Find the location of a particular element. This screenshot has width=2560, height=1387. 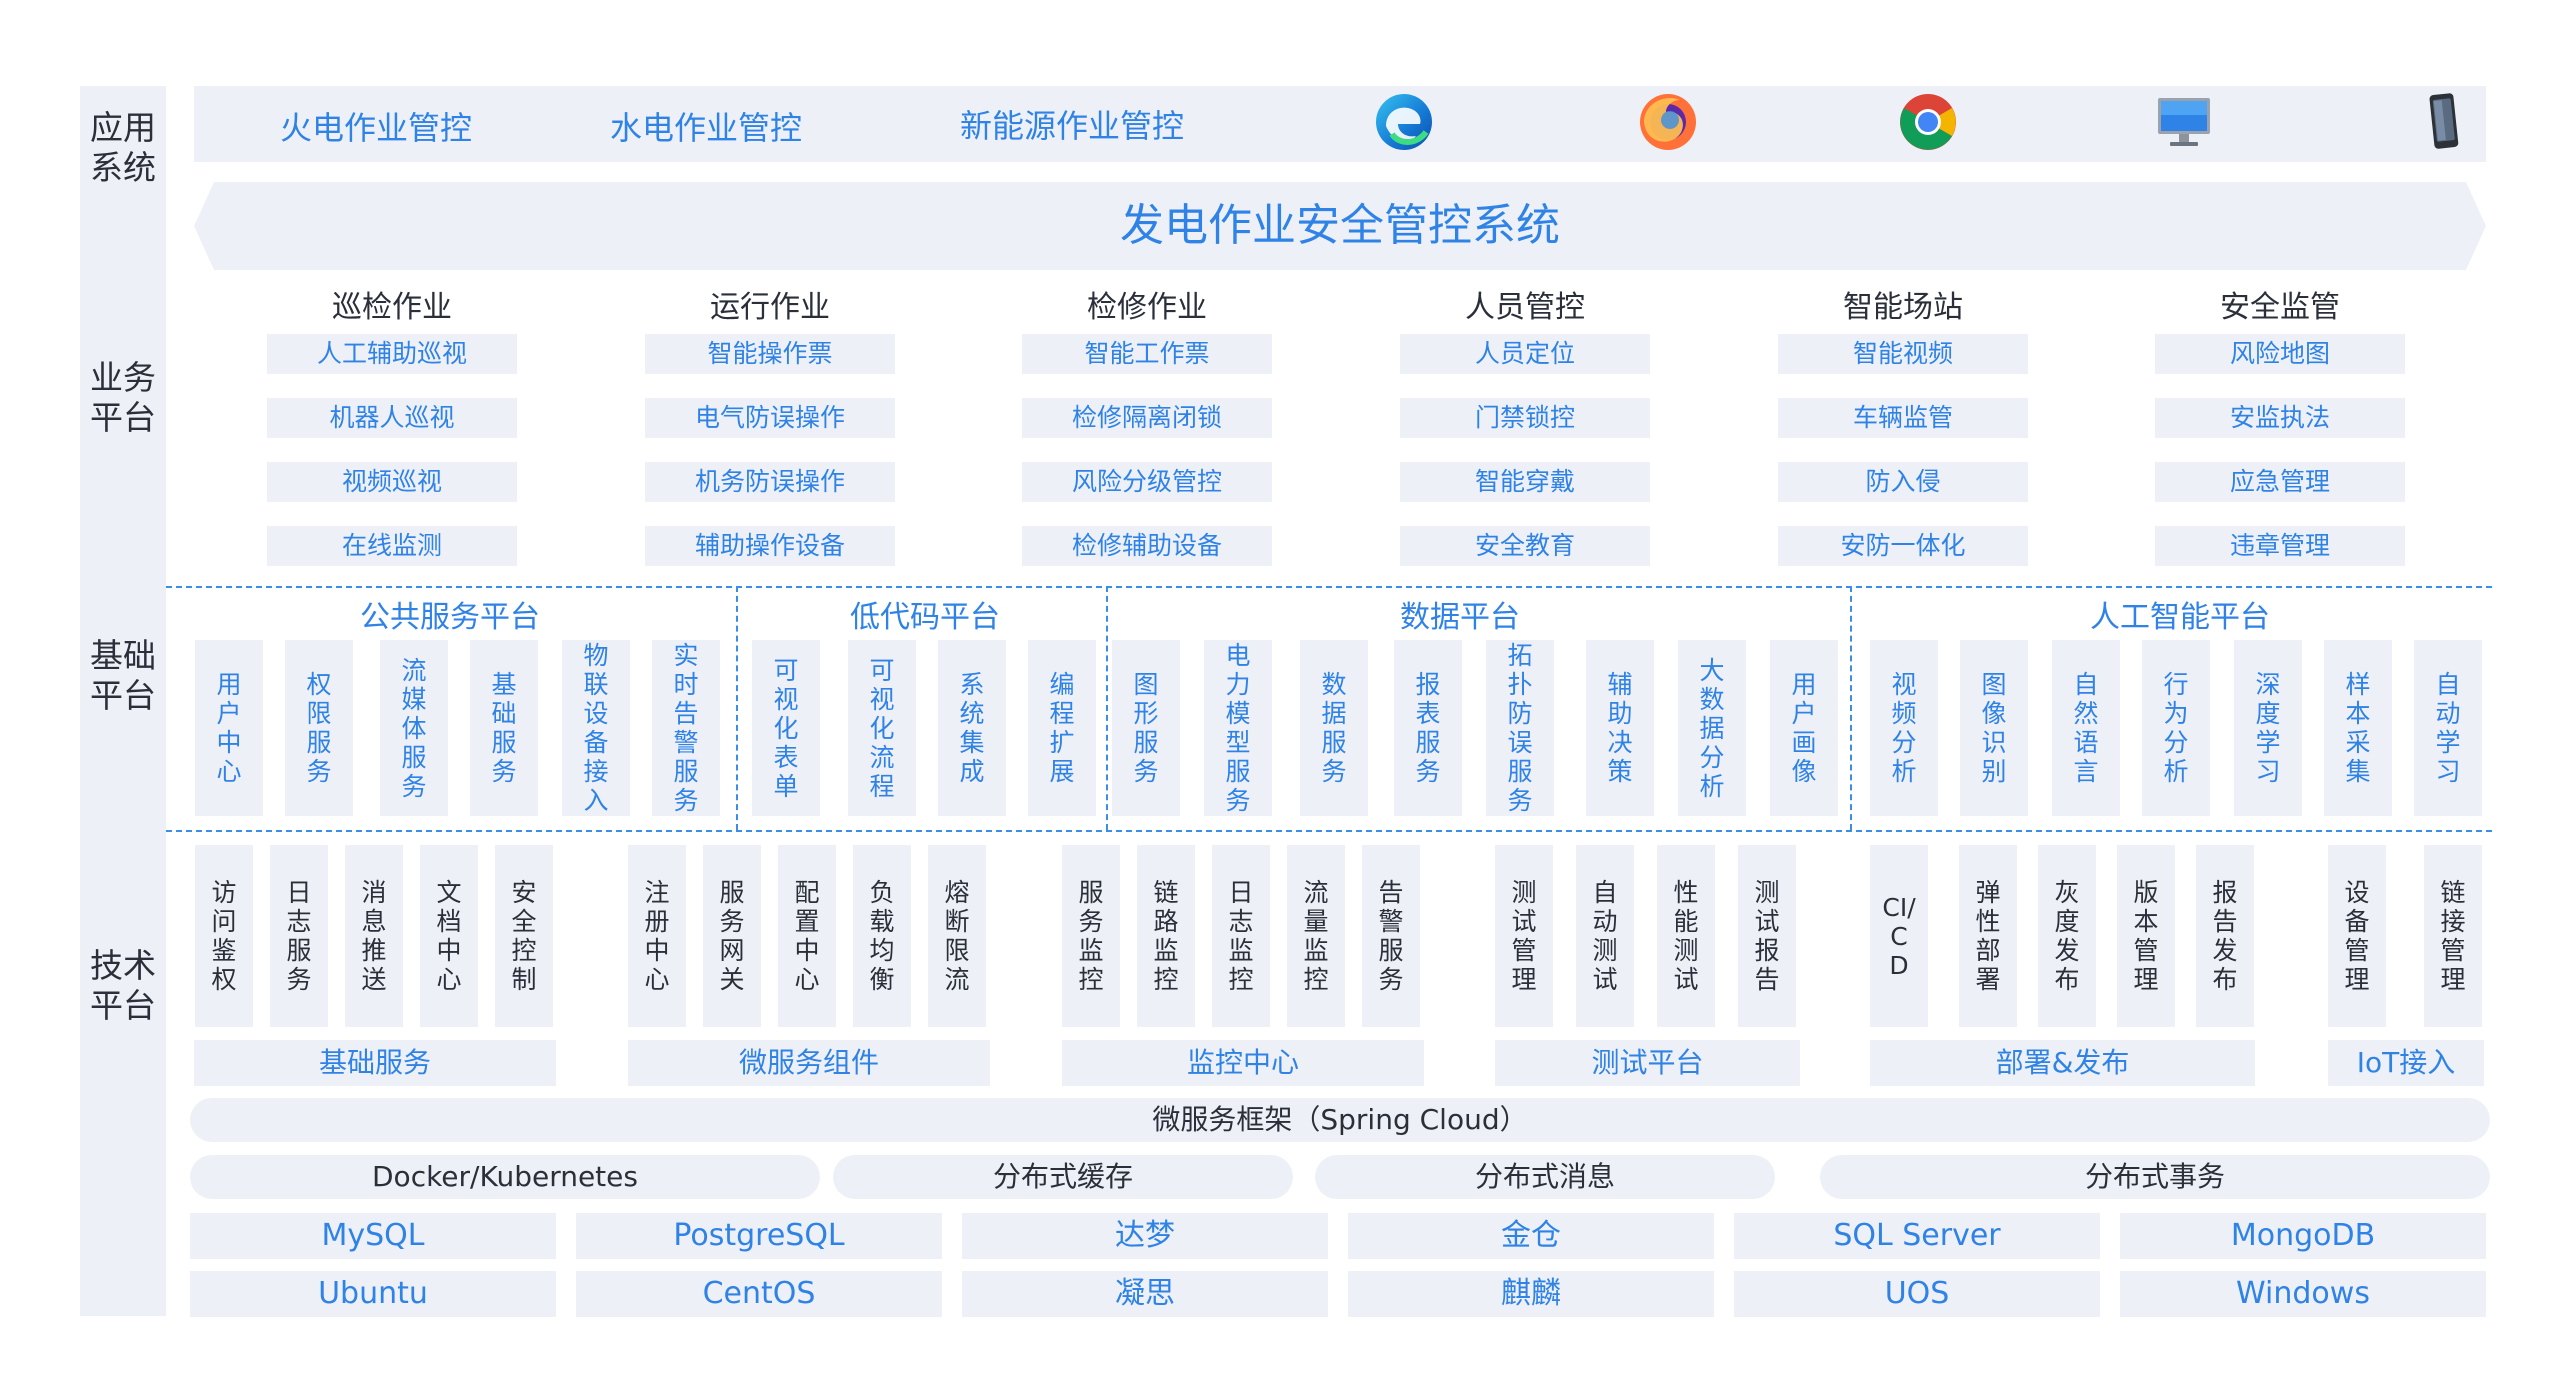

database-item: PostgreSQL is located at coordinates (759, 1236).